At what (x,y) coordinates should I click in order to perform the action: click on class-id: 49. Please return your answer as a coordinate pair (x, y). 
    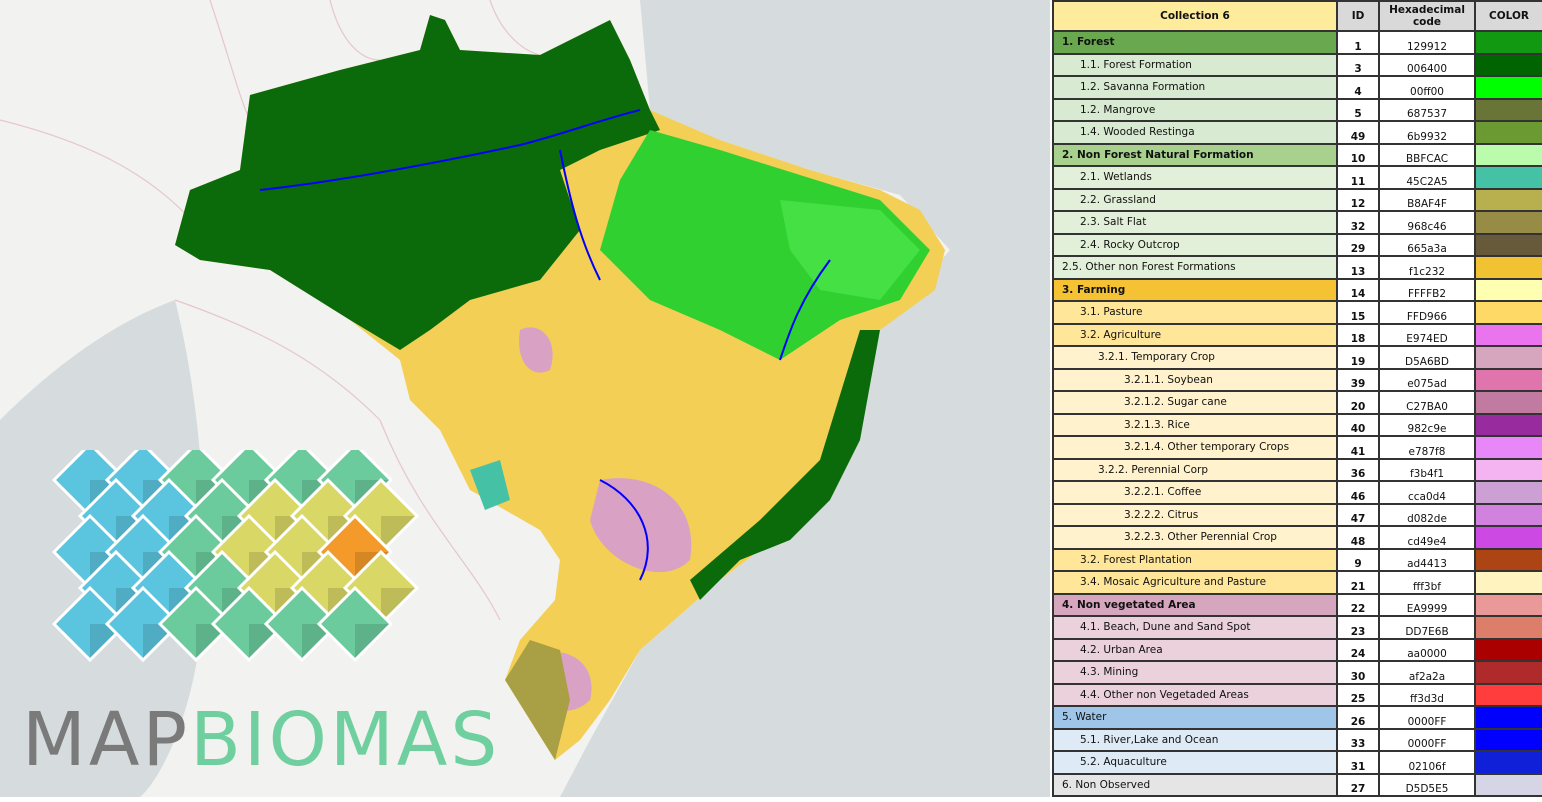
    Looking at the image, I should click on (1358, 132).